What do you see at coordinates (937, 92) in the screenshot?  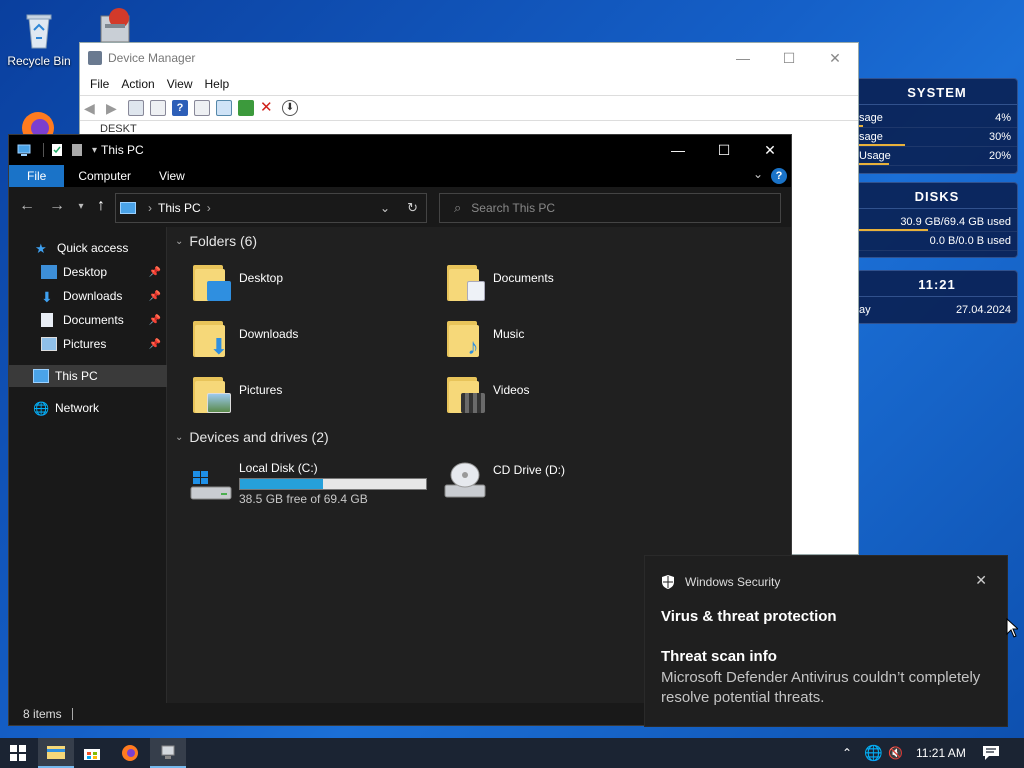 I see `system-widget-title: SYSTEM` at bounding box center [937, 92].